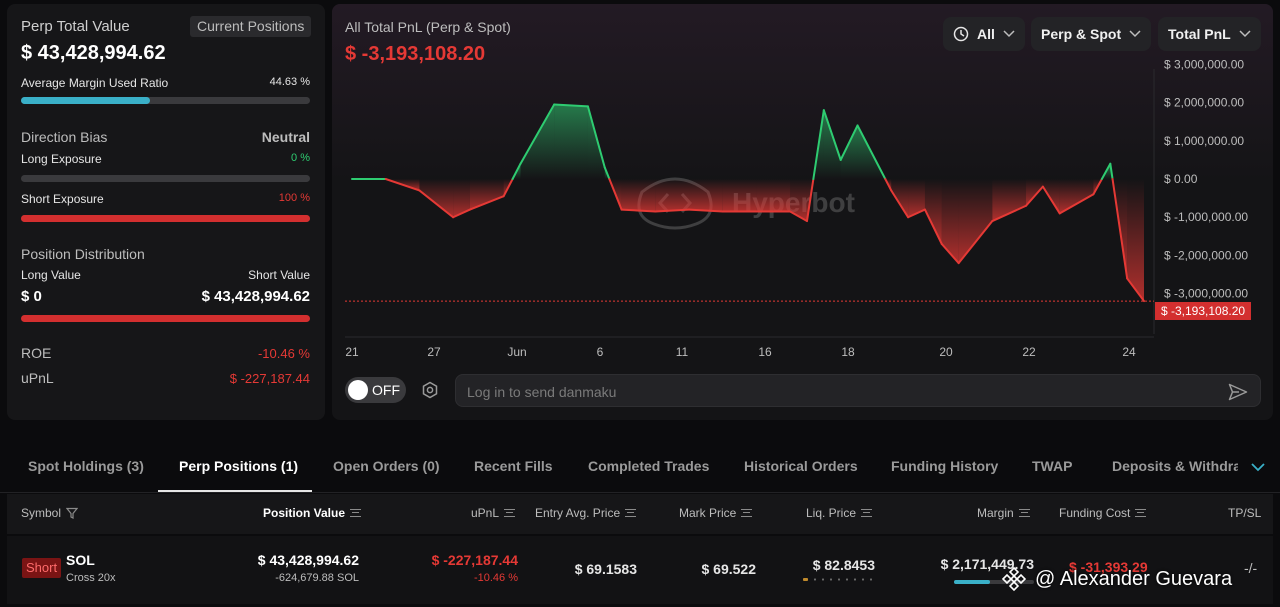 This screenshot has width=1280, height=607. I want to click on tab-completed-trades: Completed Trades, so click(648, 466).